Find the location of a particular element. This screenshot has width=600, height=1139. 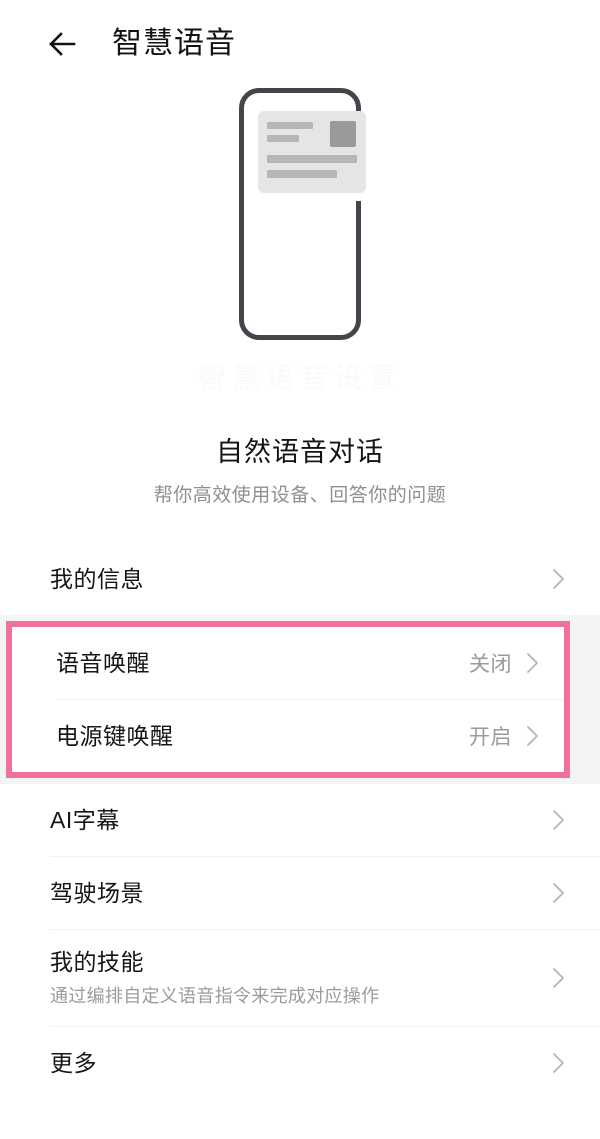

page-title: 智慧语音 is located at coordinates (174, 43).